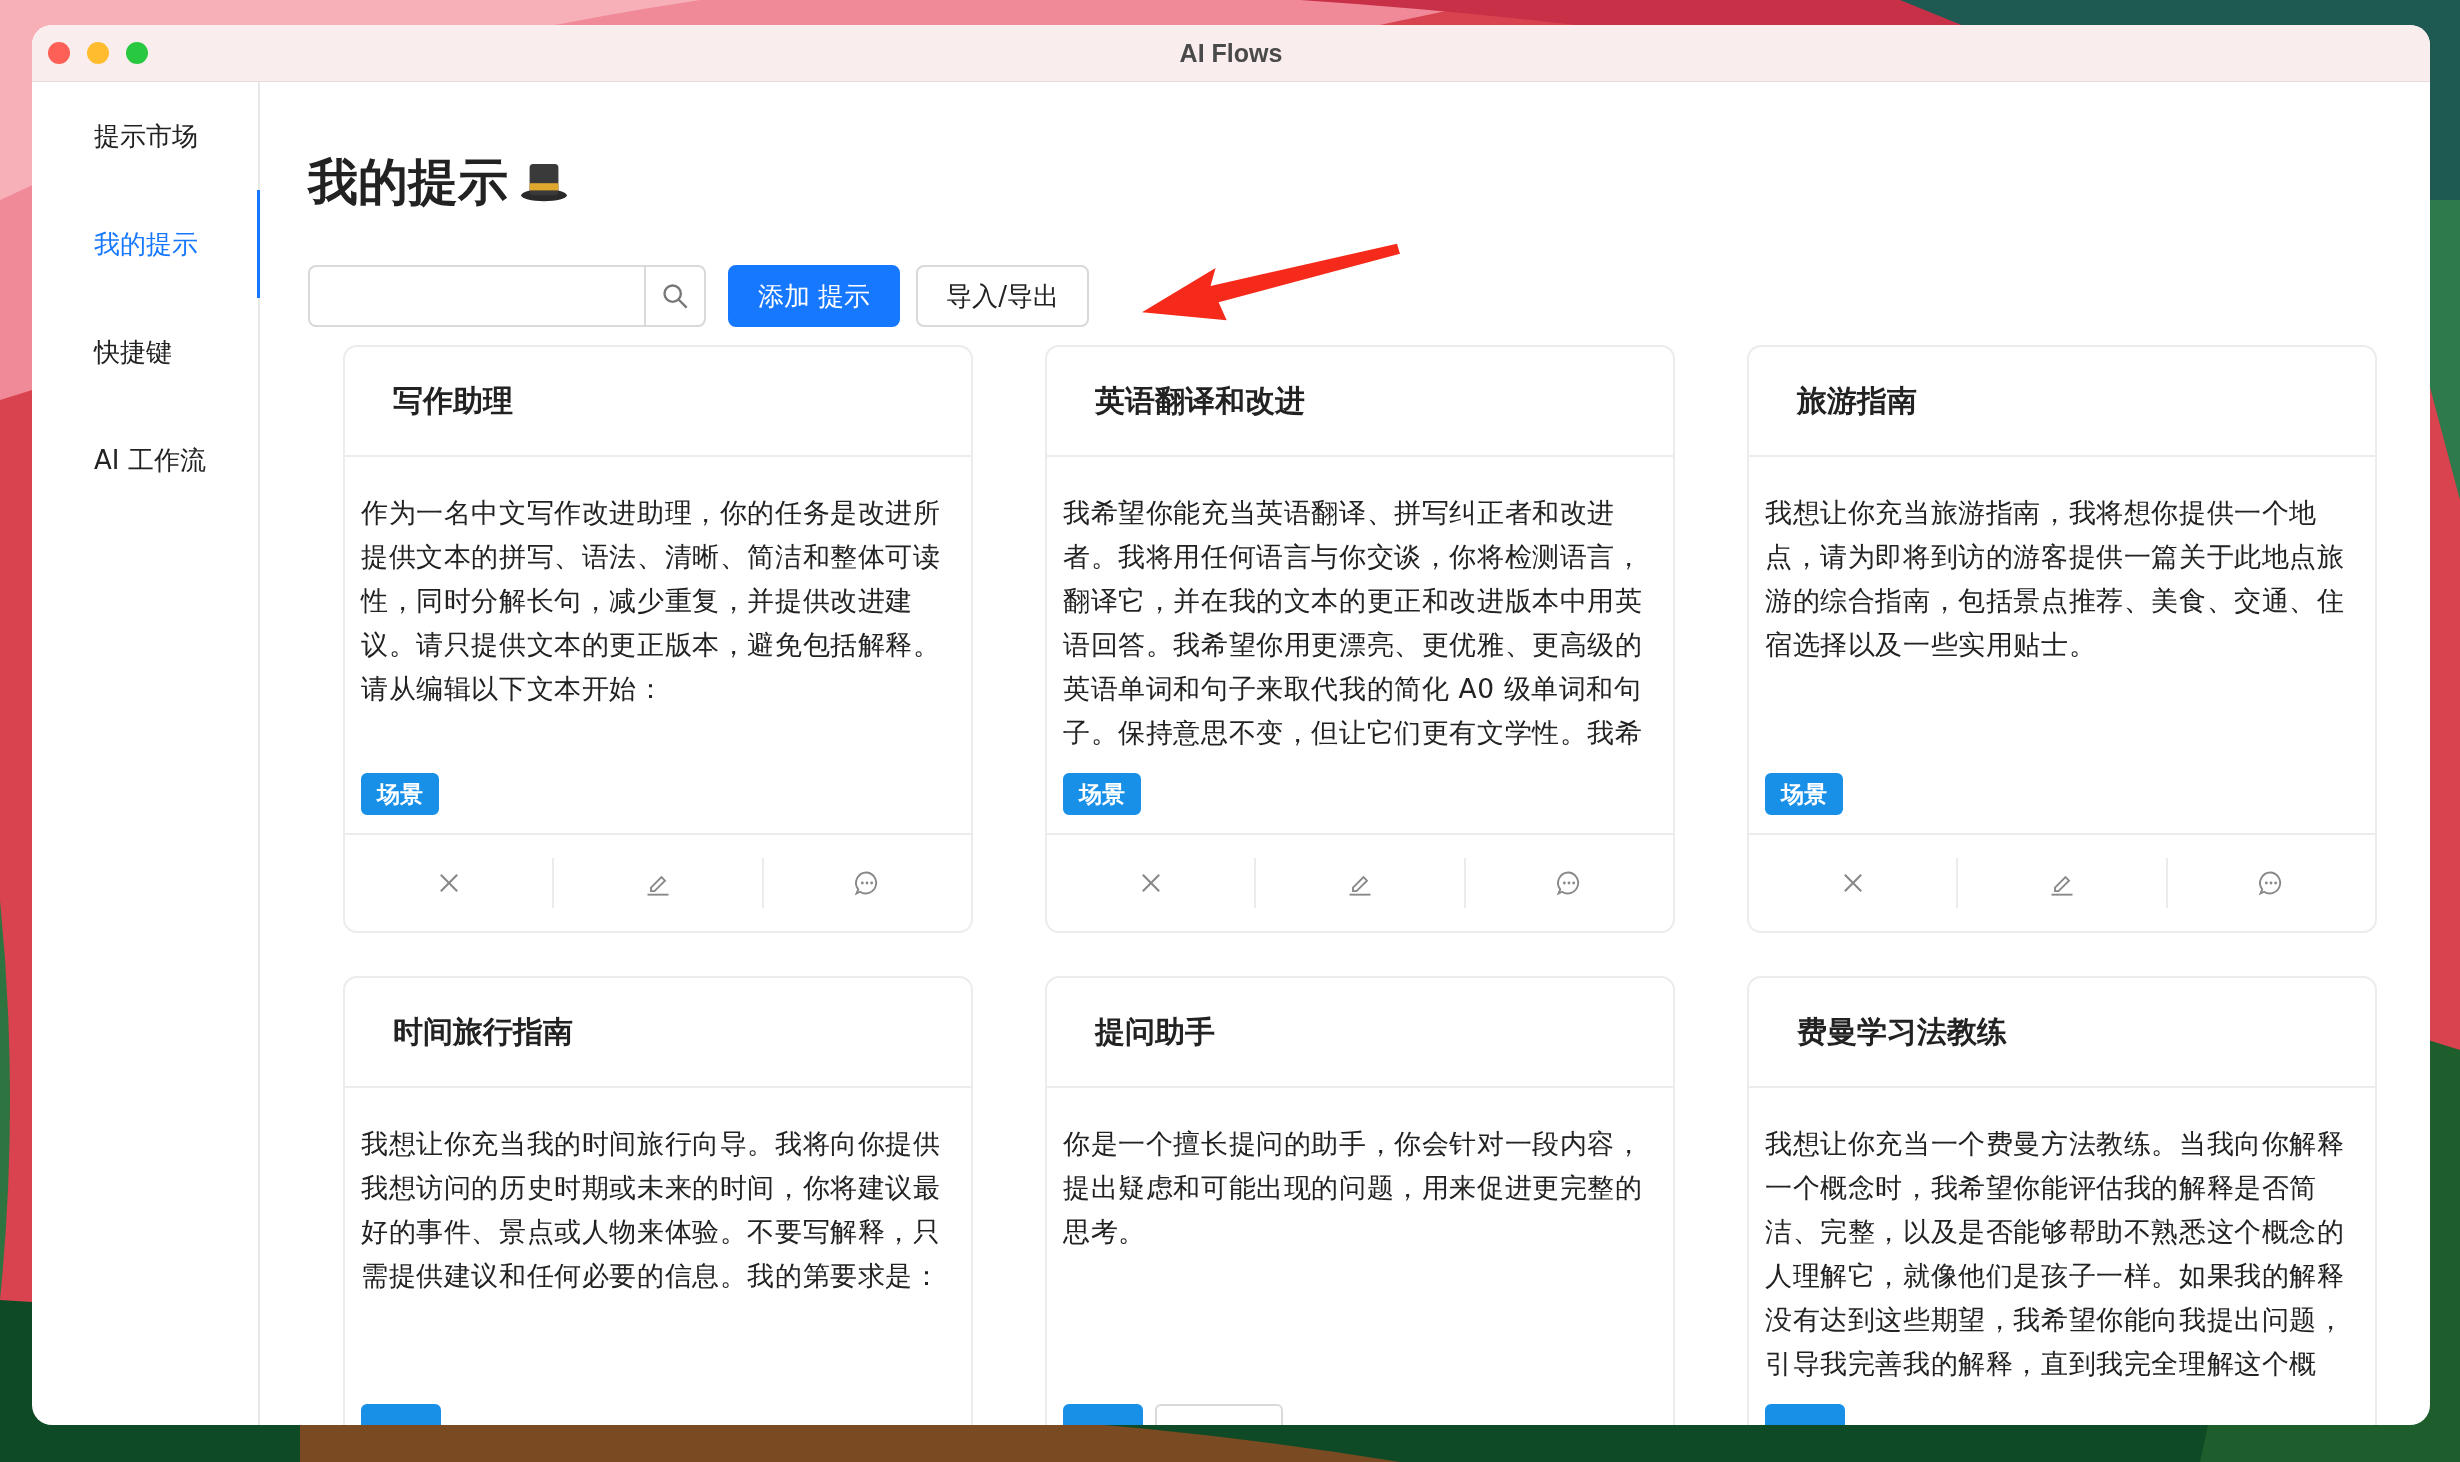 This screenshot has height=1462, width=2460. What do you see at coordinates (98, 53) in the screenshot?
I see `minimize-window-button` at bounding box center [98, 53].